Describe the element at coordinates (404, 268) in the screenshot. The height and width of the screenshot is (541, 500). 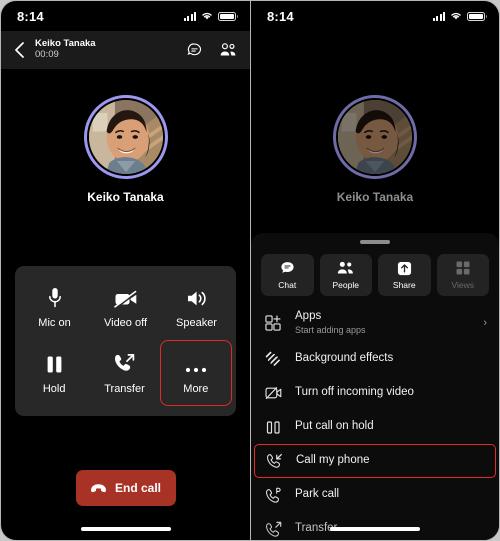
I see `share-upload-icon` at that location.